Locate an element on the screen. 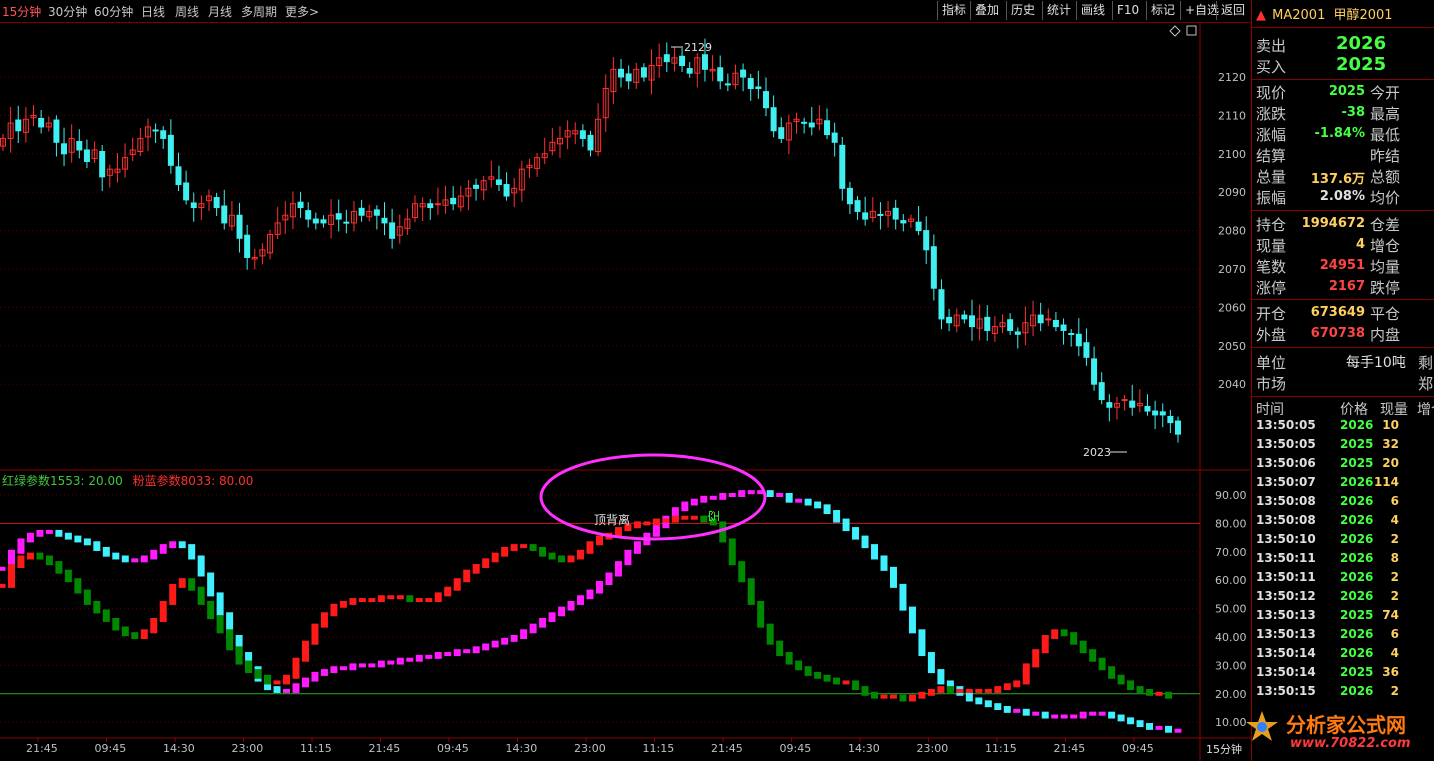  tool-f10: F10 is located at coordinates (1127, 10).